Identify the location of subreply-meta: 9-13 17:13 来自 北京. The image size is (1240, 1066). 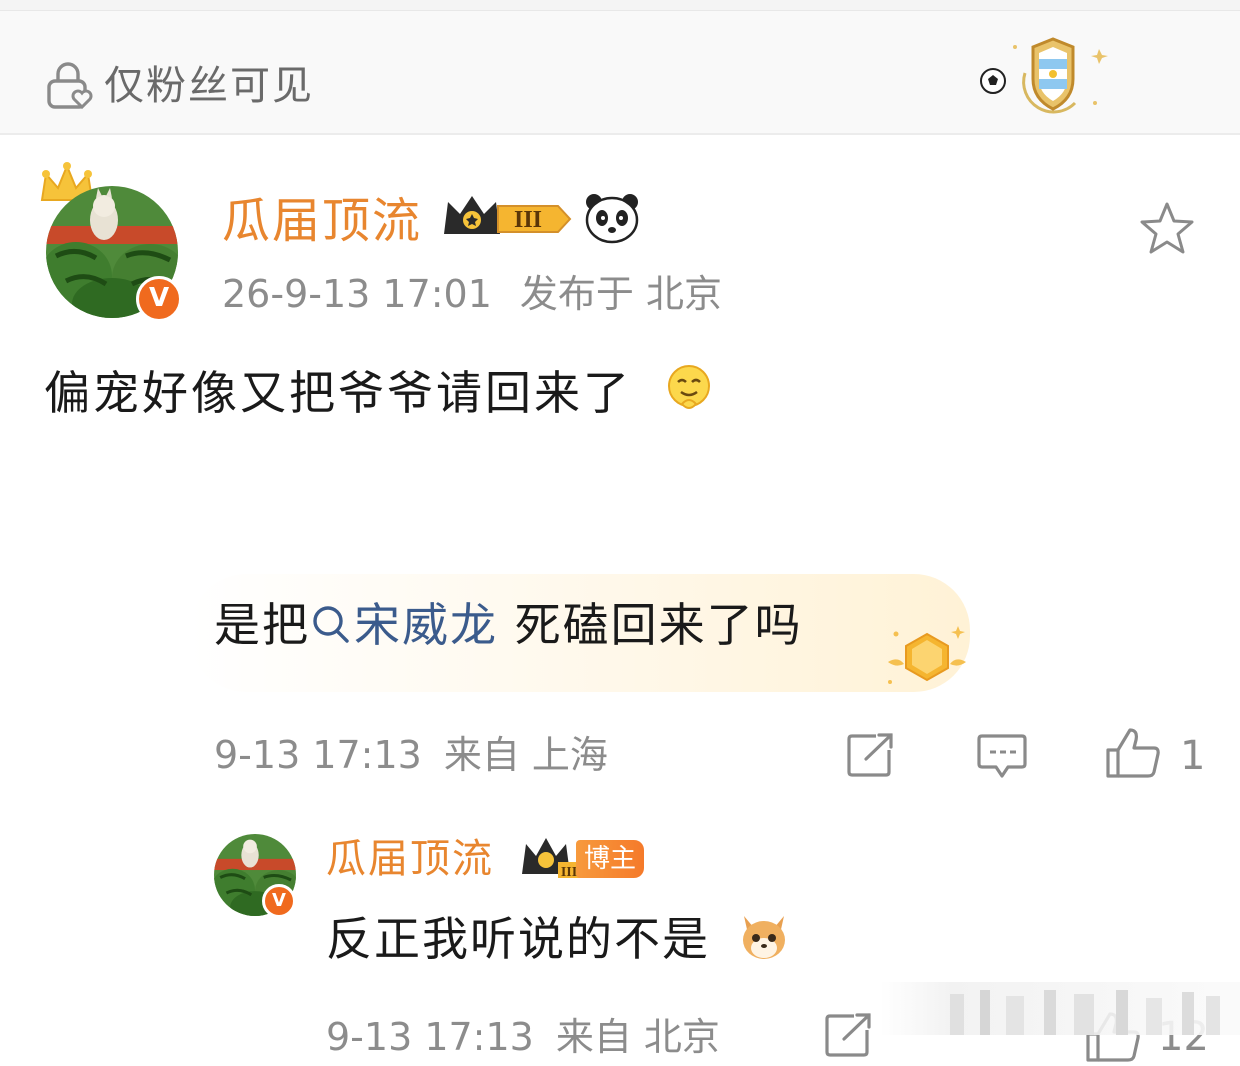
(523, 1037).